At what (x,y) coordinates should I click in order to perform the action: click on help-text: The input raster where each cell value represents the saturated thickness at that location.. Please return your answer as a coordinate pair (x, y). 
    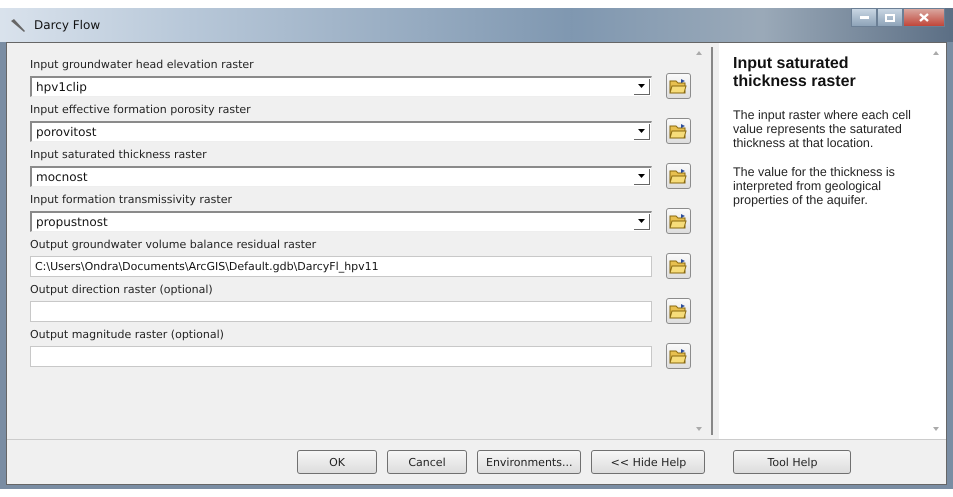
    Looking at the image, I should click on (822, 129).